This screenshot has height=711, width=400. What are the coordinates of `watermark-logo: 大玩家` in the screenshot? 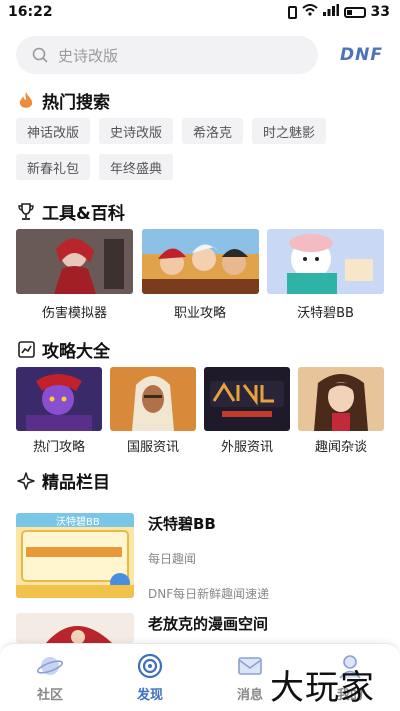 It's located at (322, 688).